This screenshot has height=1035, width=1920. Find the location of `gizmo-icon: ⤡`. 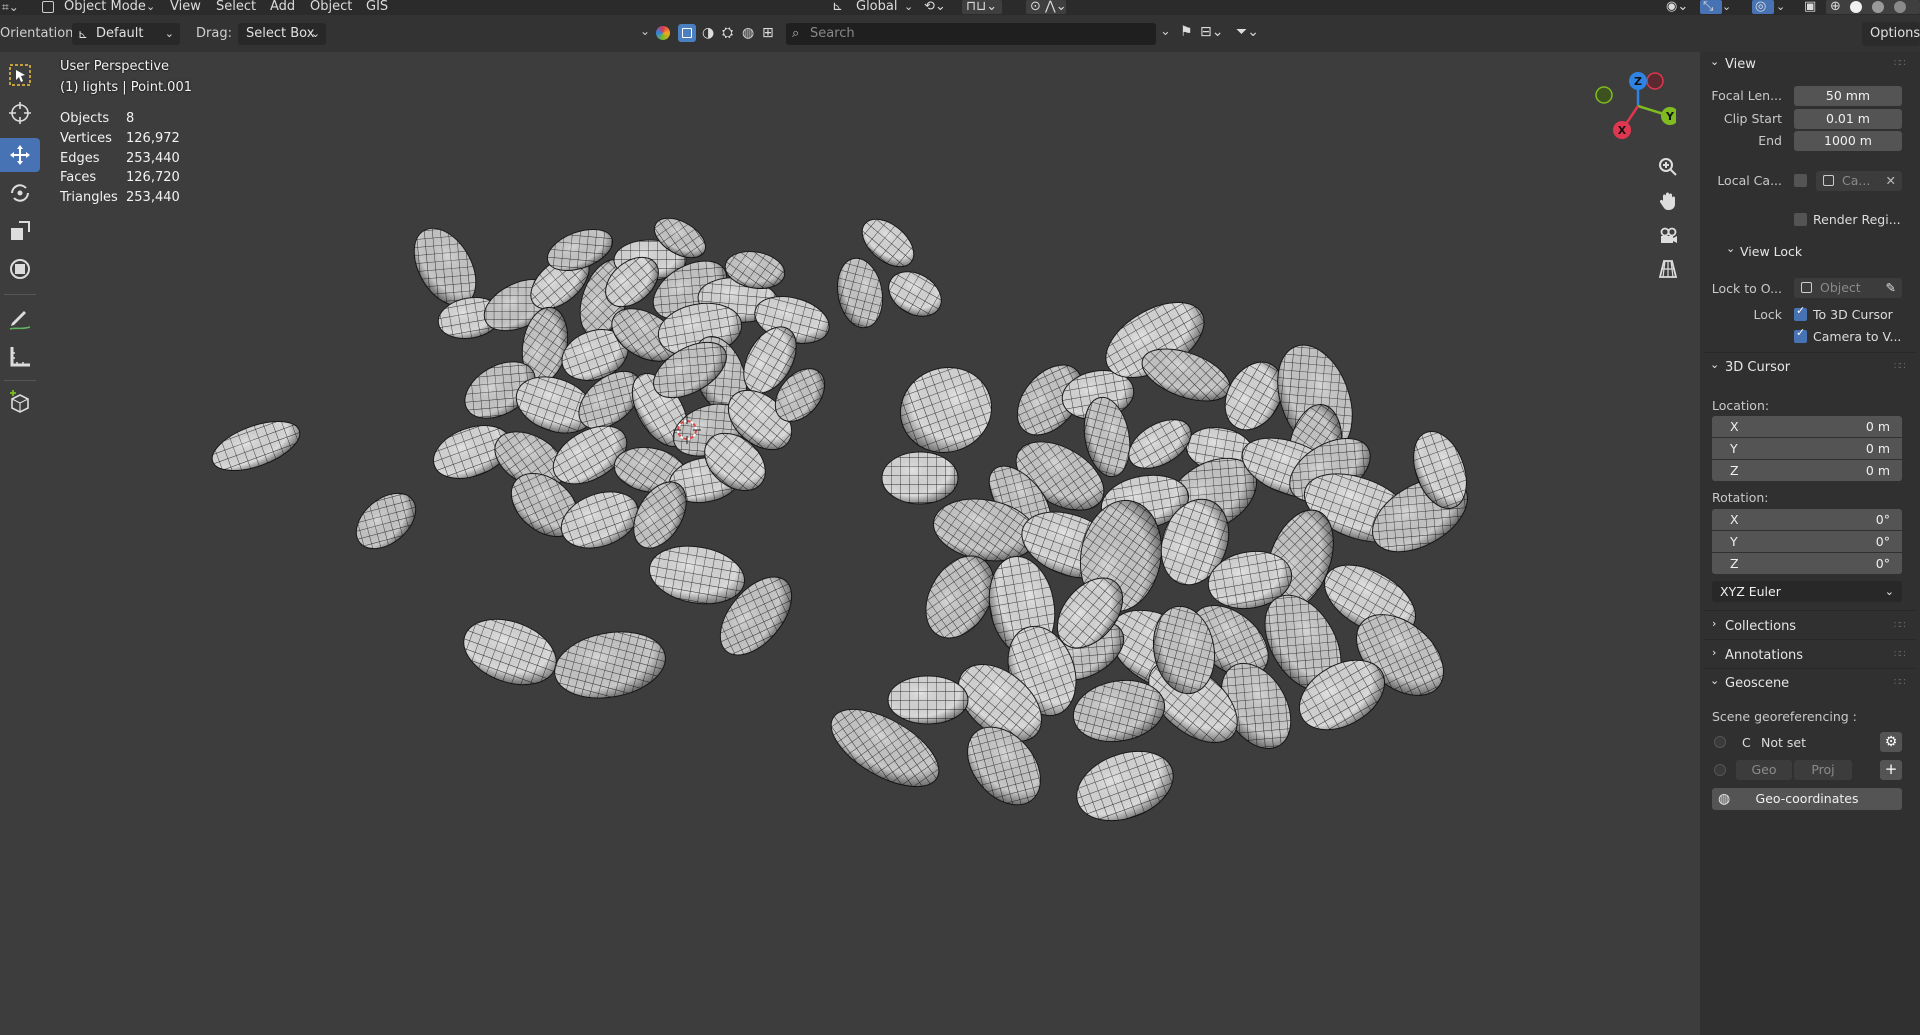

gizmo-icon: ⤡ is located at coordinates (1708, 7).